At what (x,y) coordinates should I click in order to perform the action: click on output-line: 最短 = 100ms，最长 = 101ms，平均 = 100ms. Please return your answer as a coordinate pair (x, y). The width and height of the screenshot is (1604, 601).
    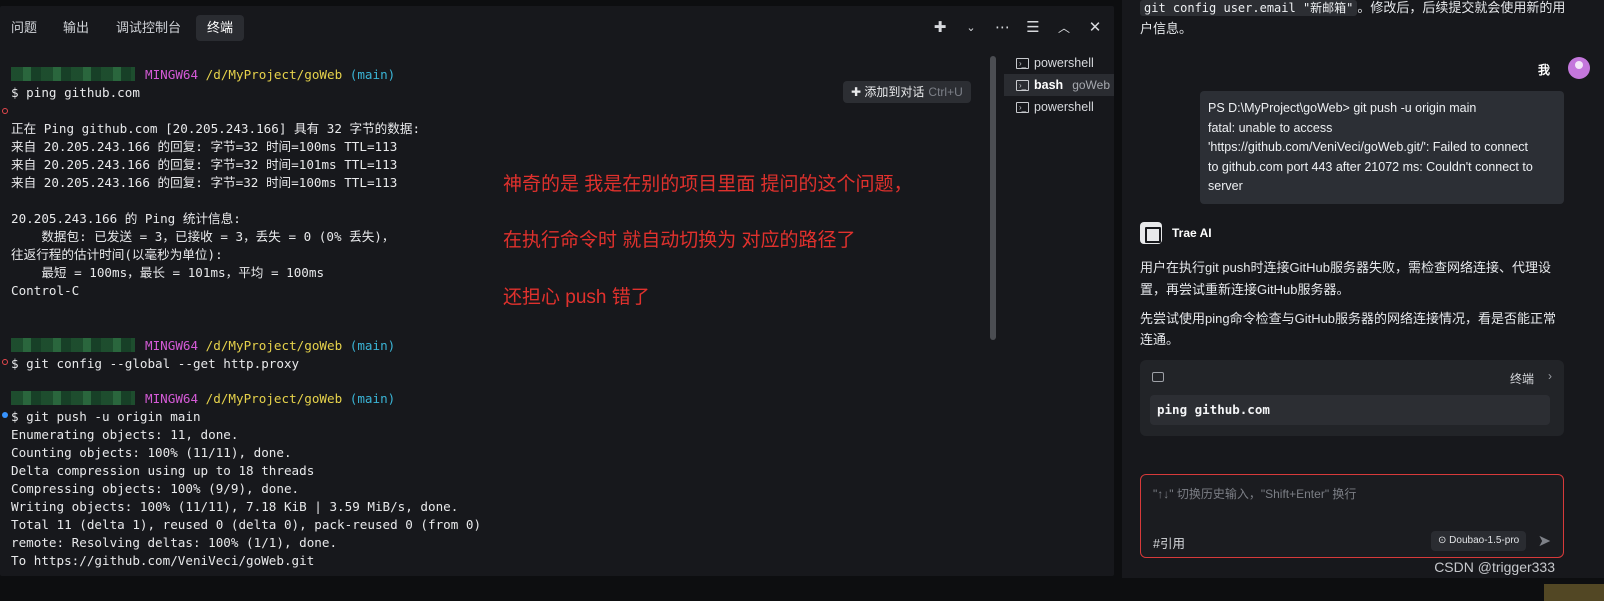
    Looking at the image, I should click on (168, 272).